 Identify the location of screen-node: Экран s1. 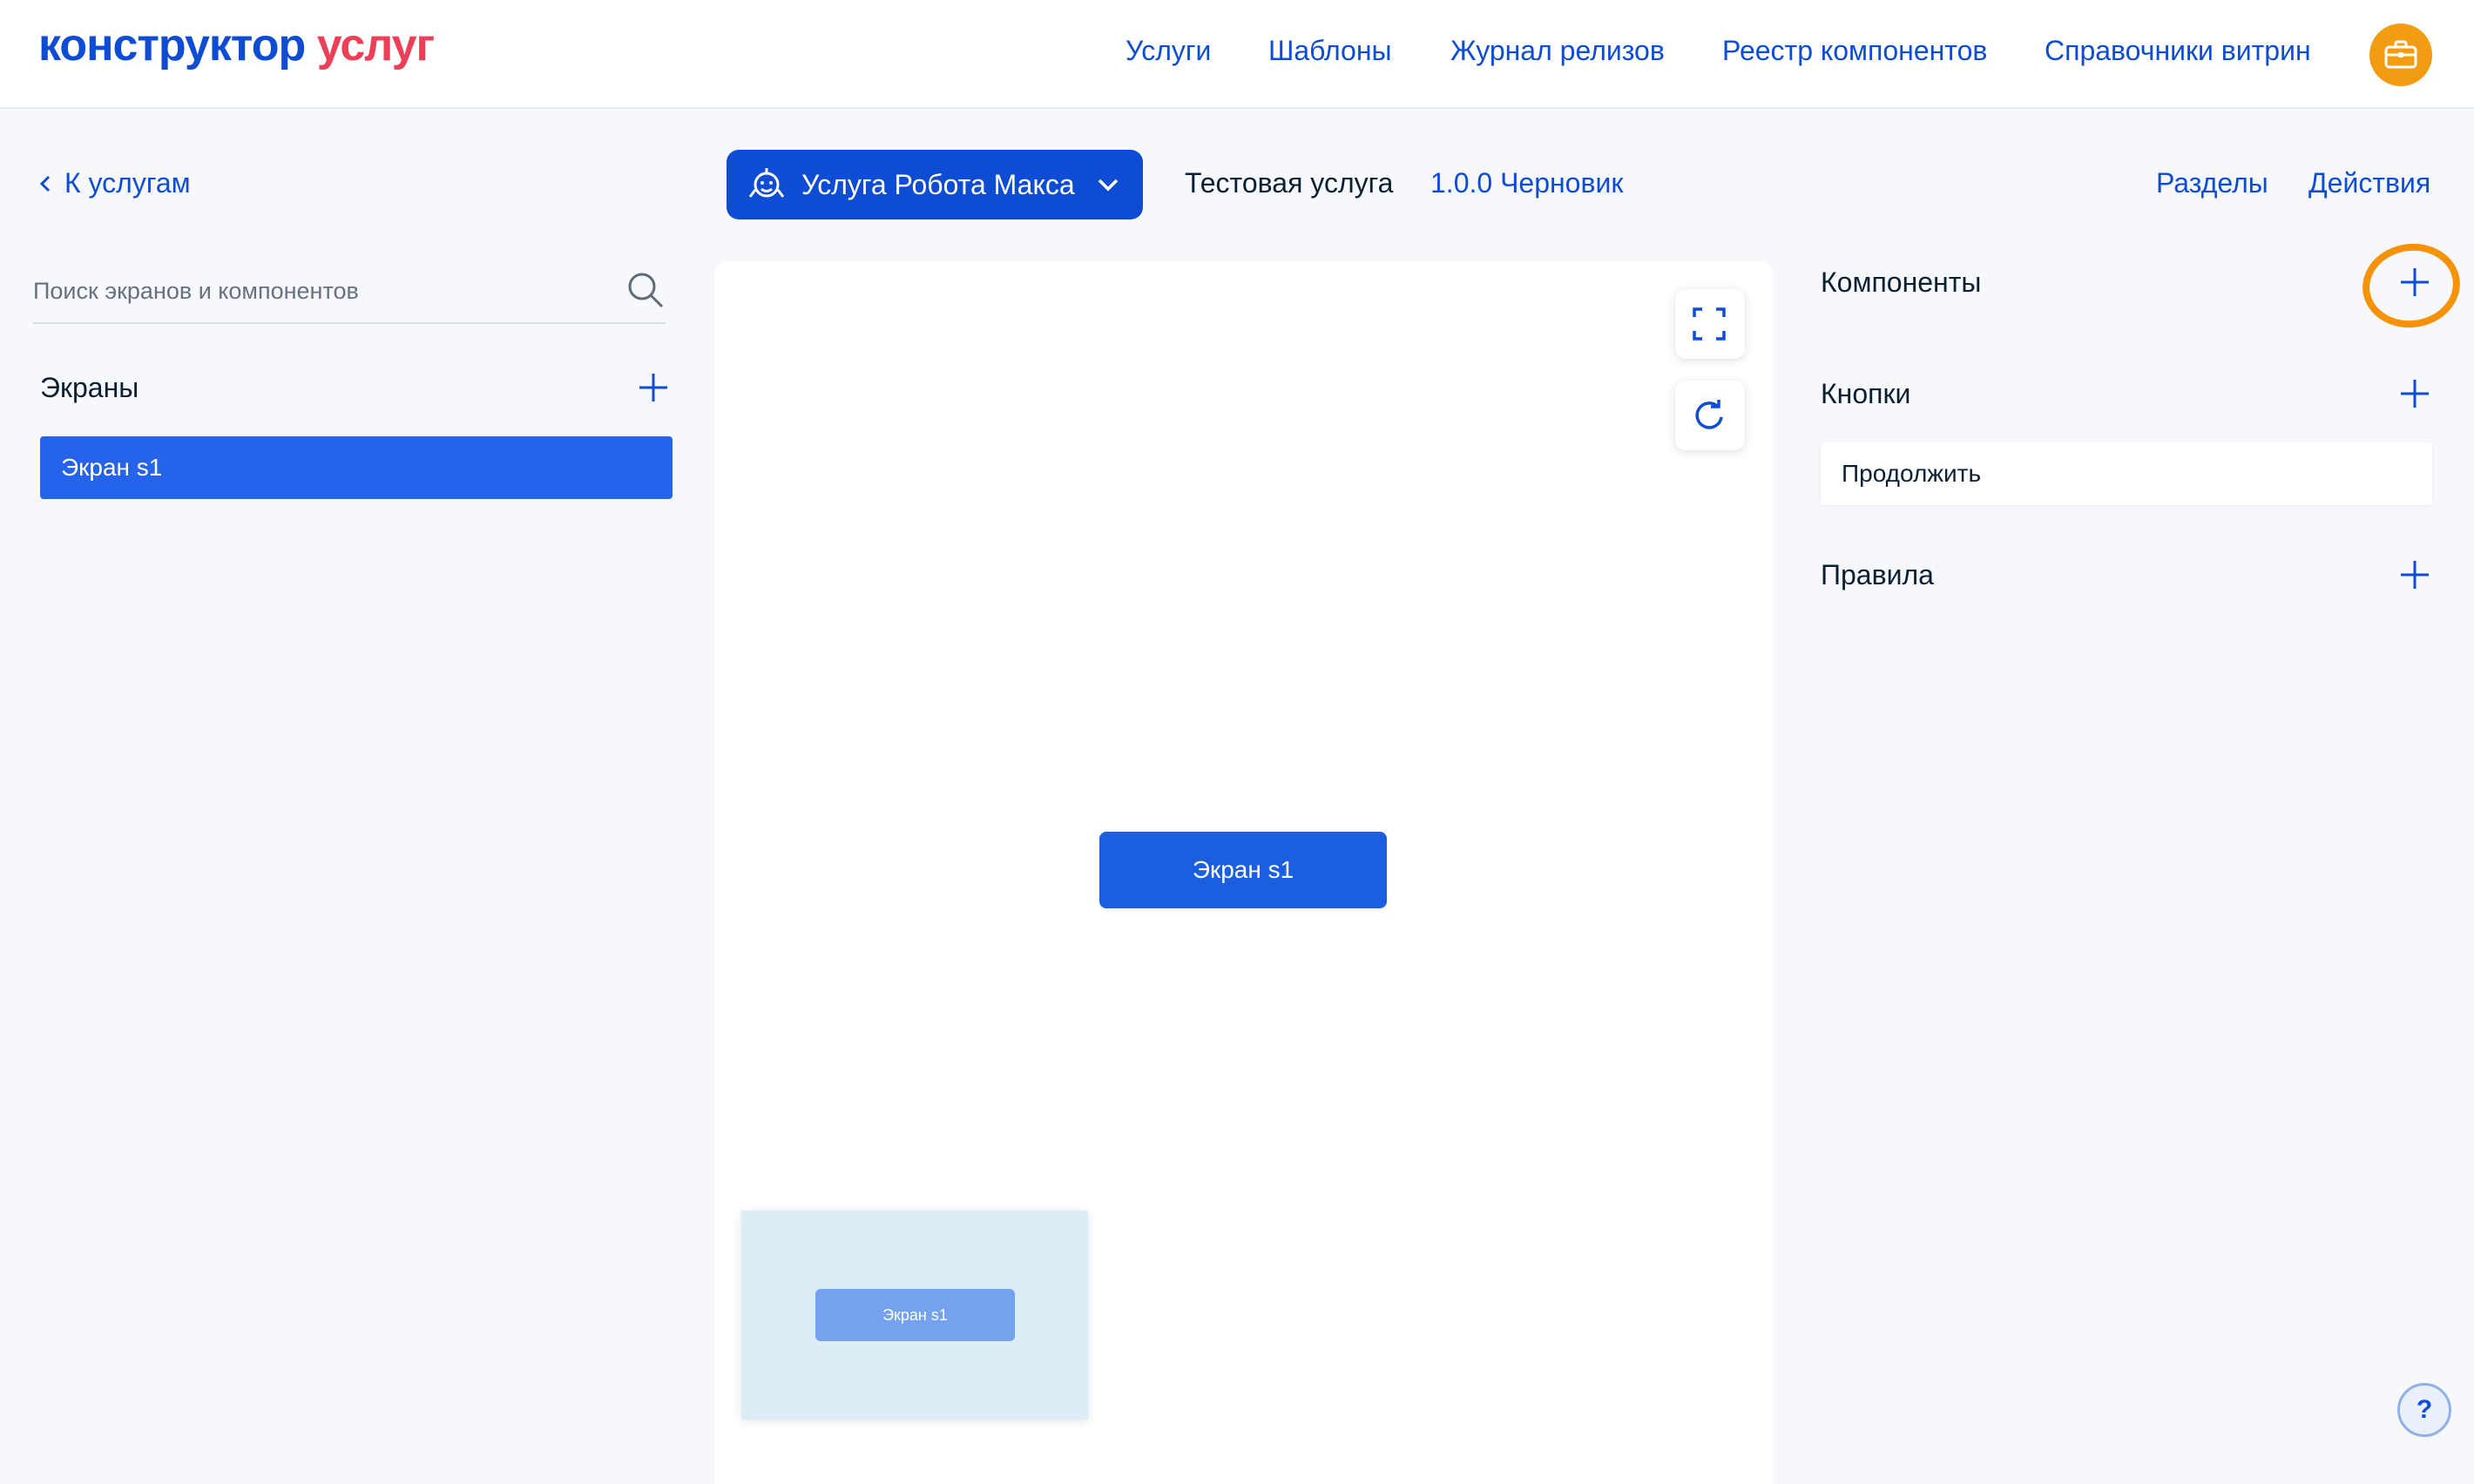
(1243, 870).